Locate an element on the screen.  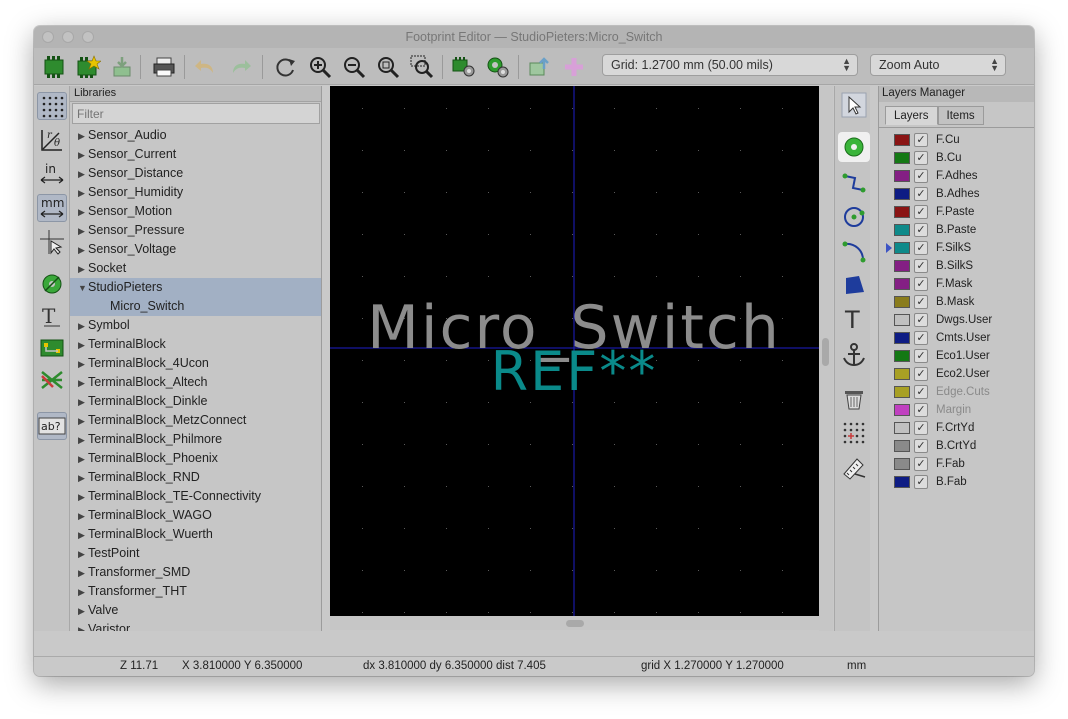
zoom-fit-icon is located at coordinates (388, 67).